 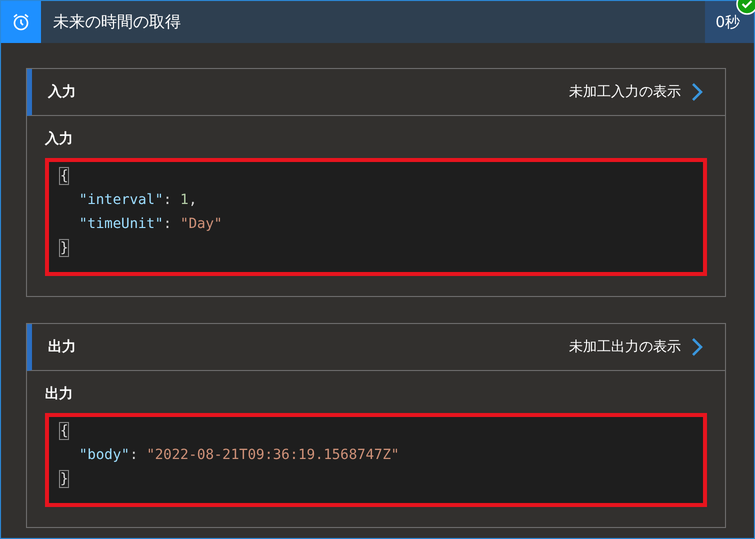 I want to click on section-title: 出力, so click(x=62, y=347).